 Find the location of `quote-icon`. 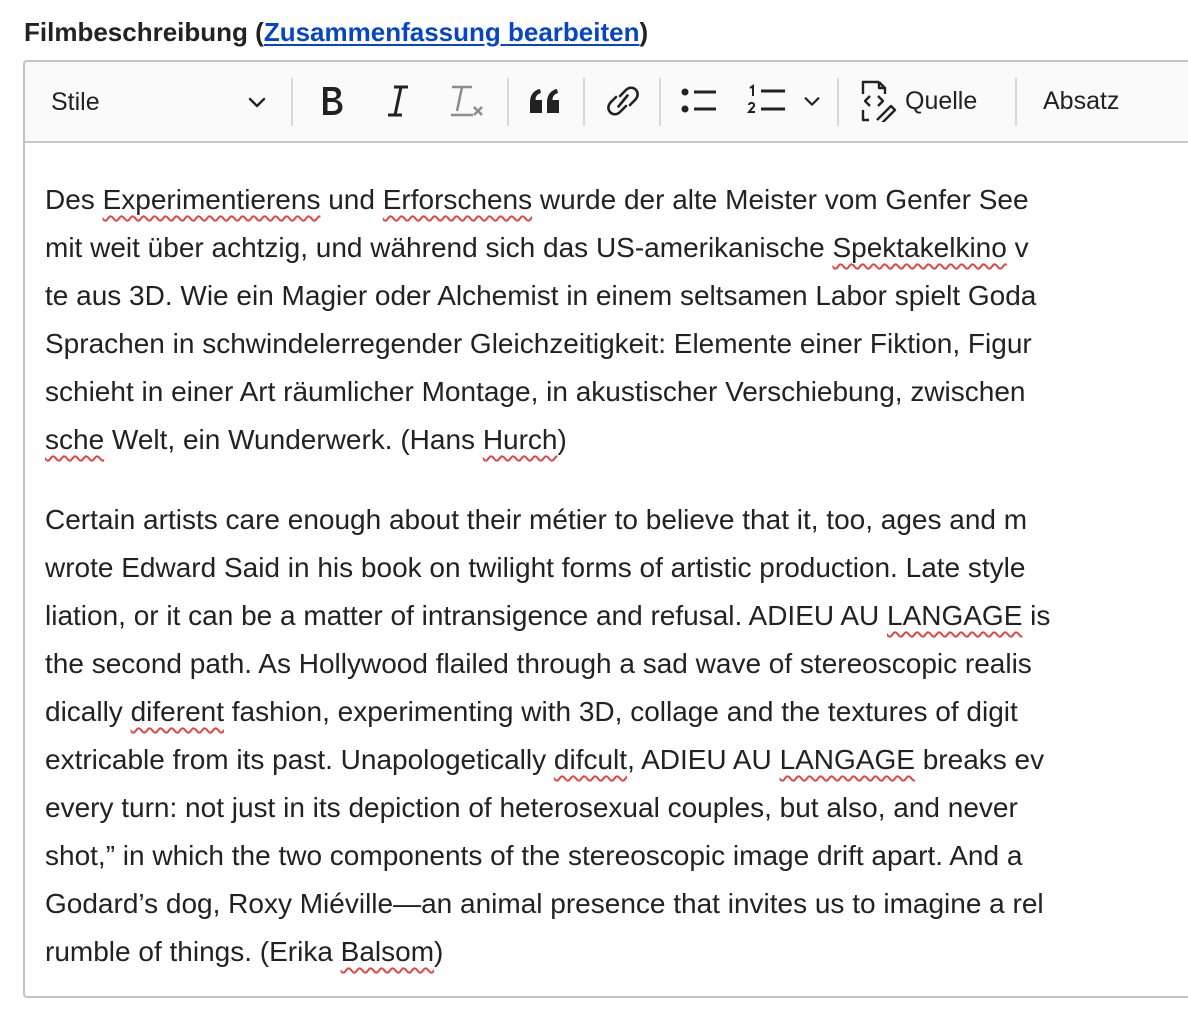

quote-icon is located at coordinates (544, 101).